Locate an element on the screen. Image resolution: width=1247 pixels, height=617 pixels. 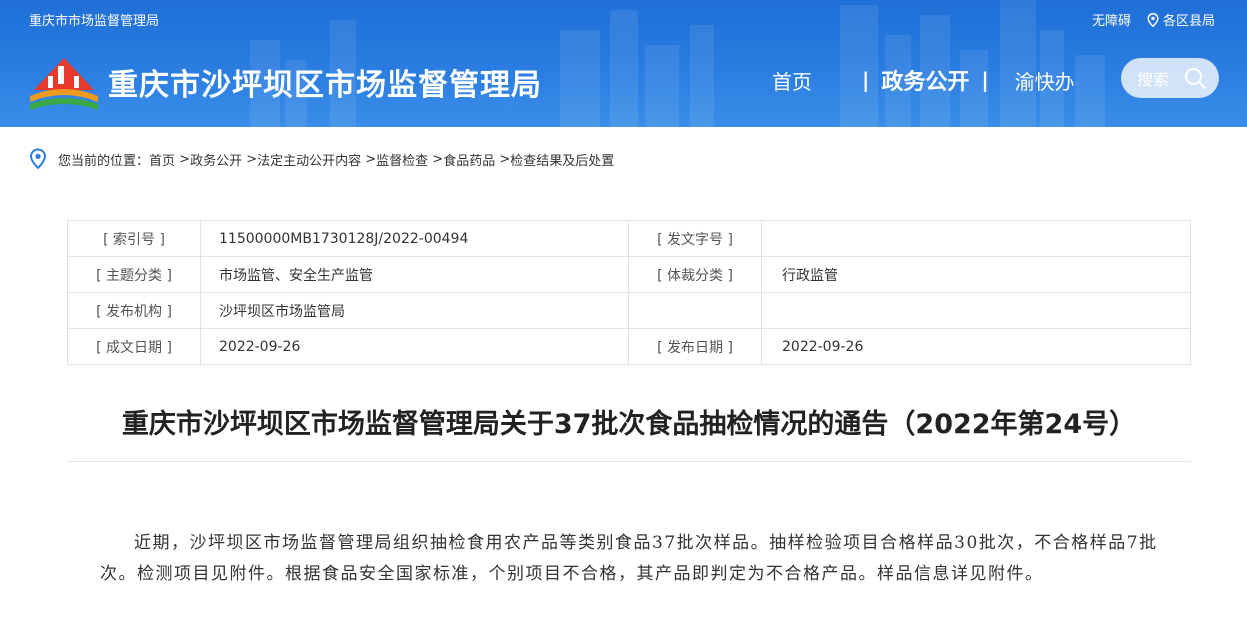
publisher-value: 沙坪坝区市场监管局 is located at coordinates (414, 310).